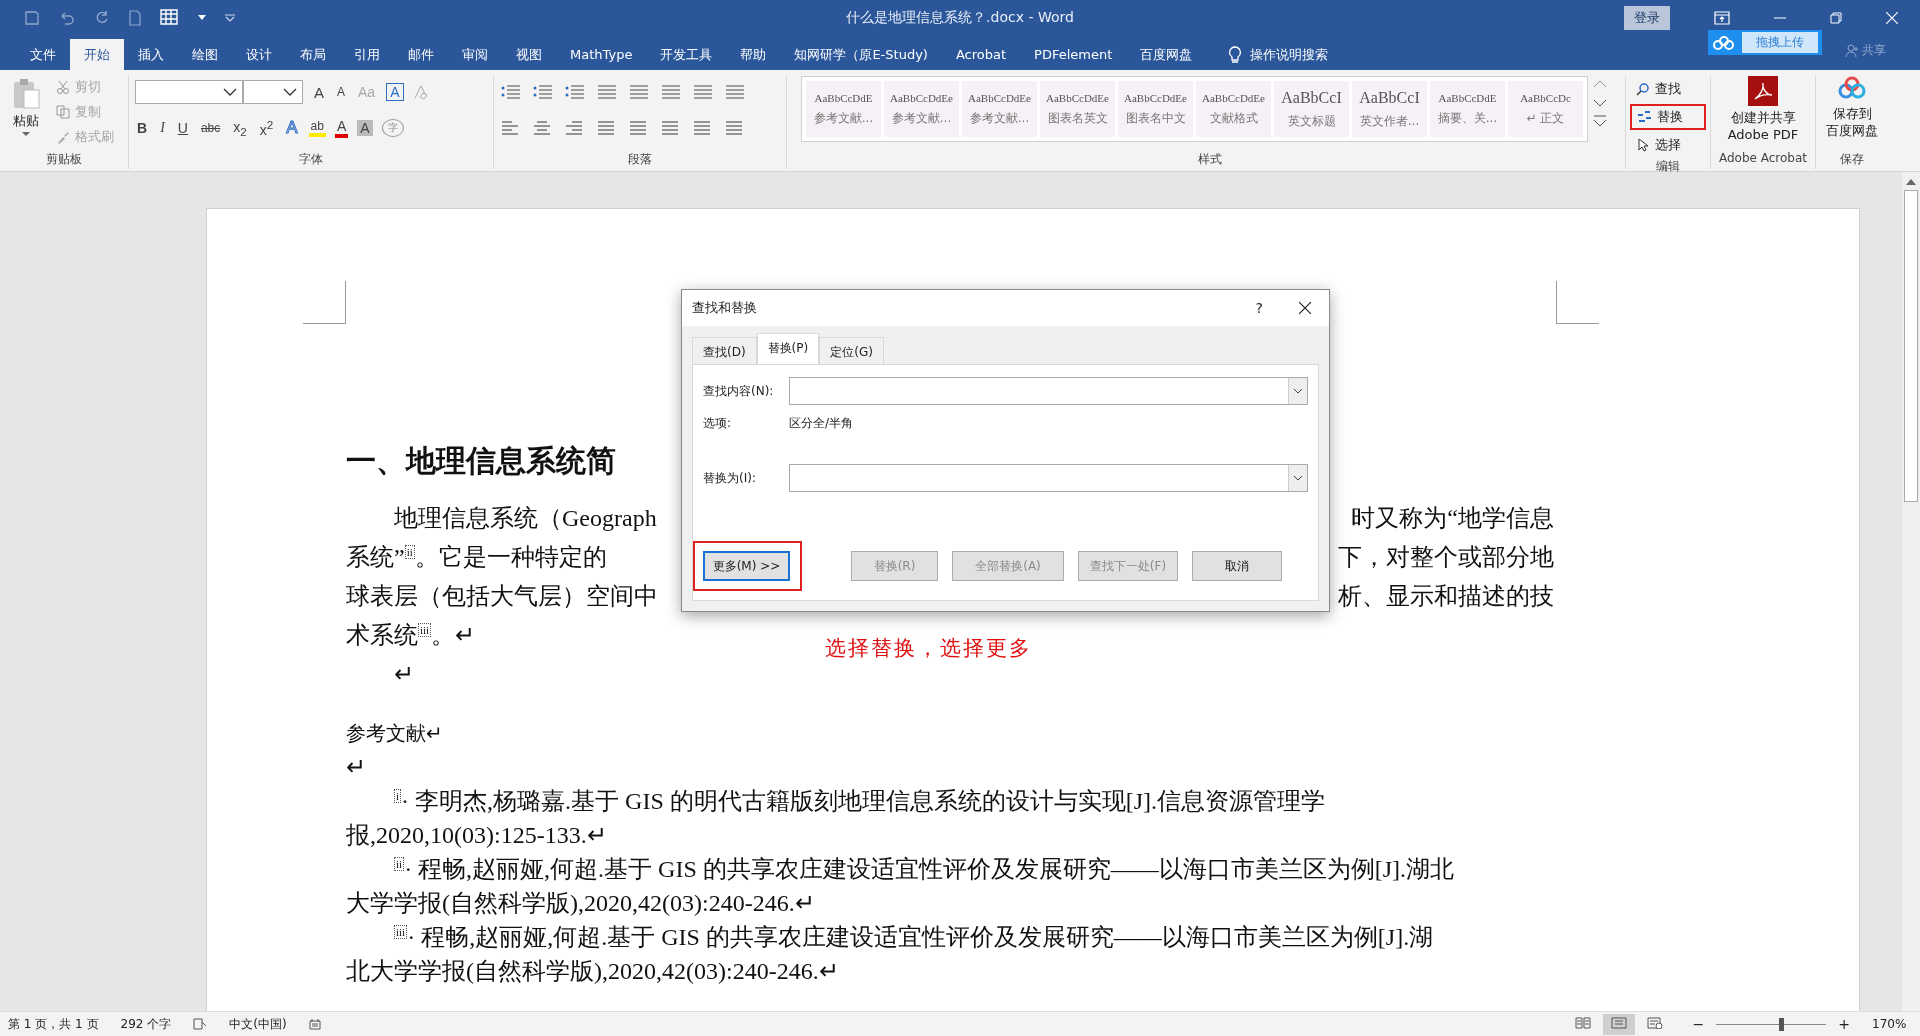  I want to click on font-format-button: B, so click(142, 128).